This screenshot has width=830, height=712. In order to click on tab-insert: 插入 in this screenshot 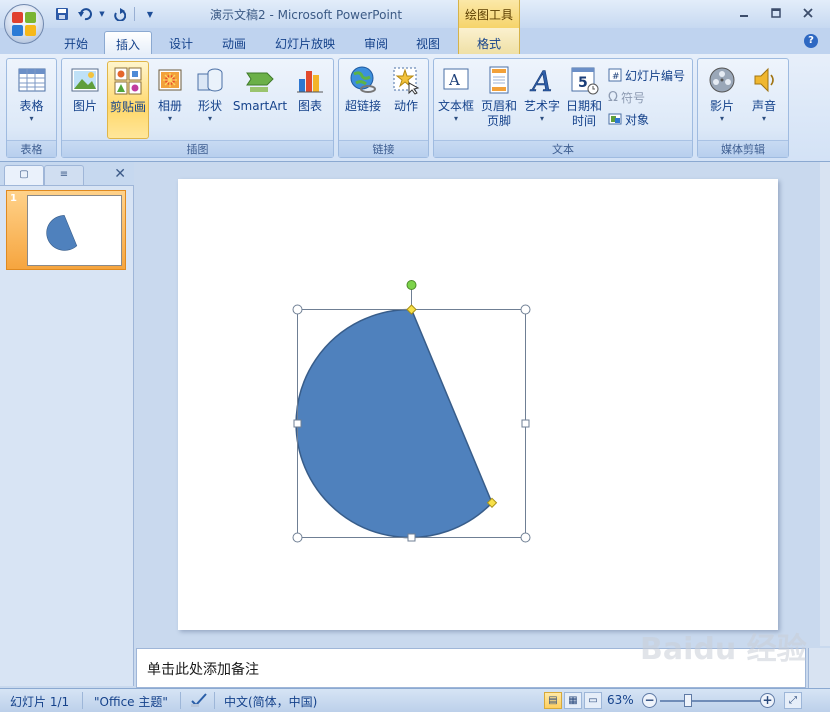, I will do `click(128, 42)`.